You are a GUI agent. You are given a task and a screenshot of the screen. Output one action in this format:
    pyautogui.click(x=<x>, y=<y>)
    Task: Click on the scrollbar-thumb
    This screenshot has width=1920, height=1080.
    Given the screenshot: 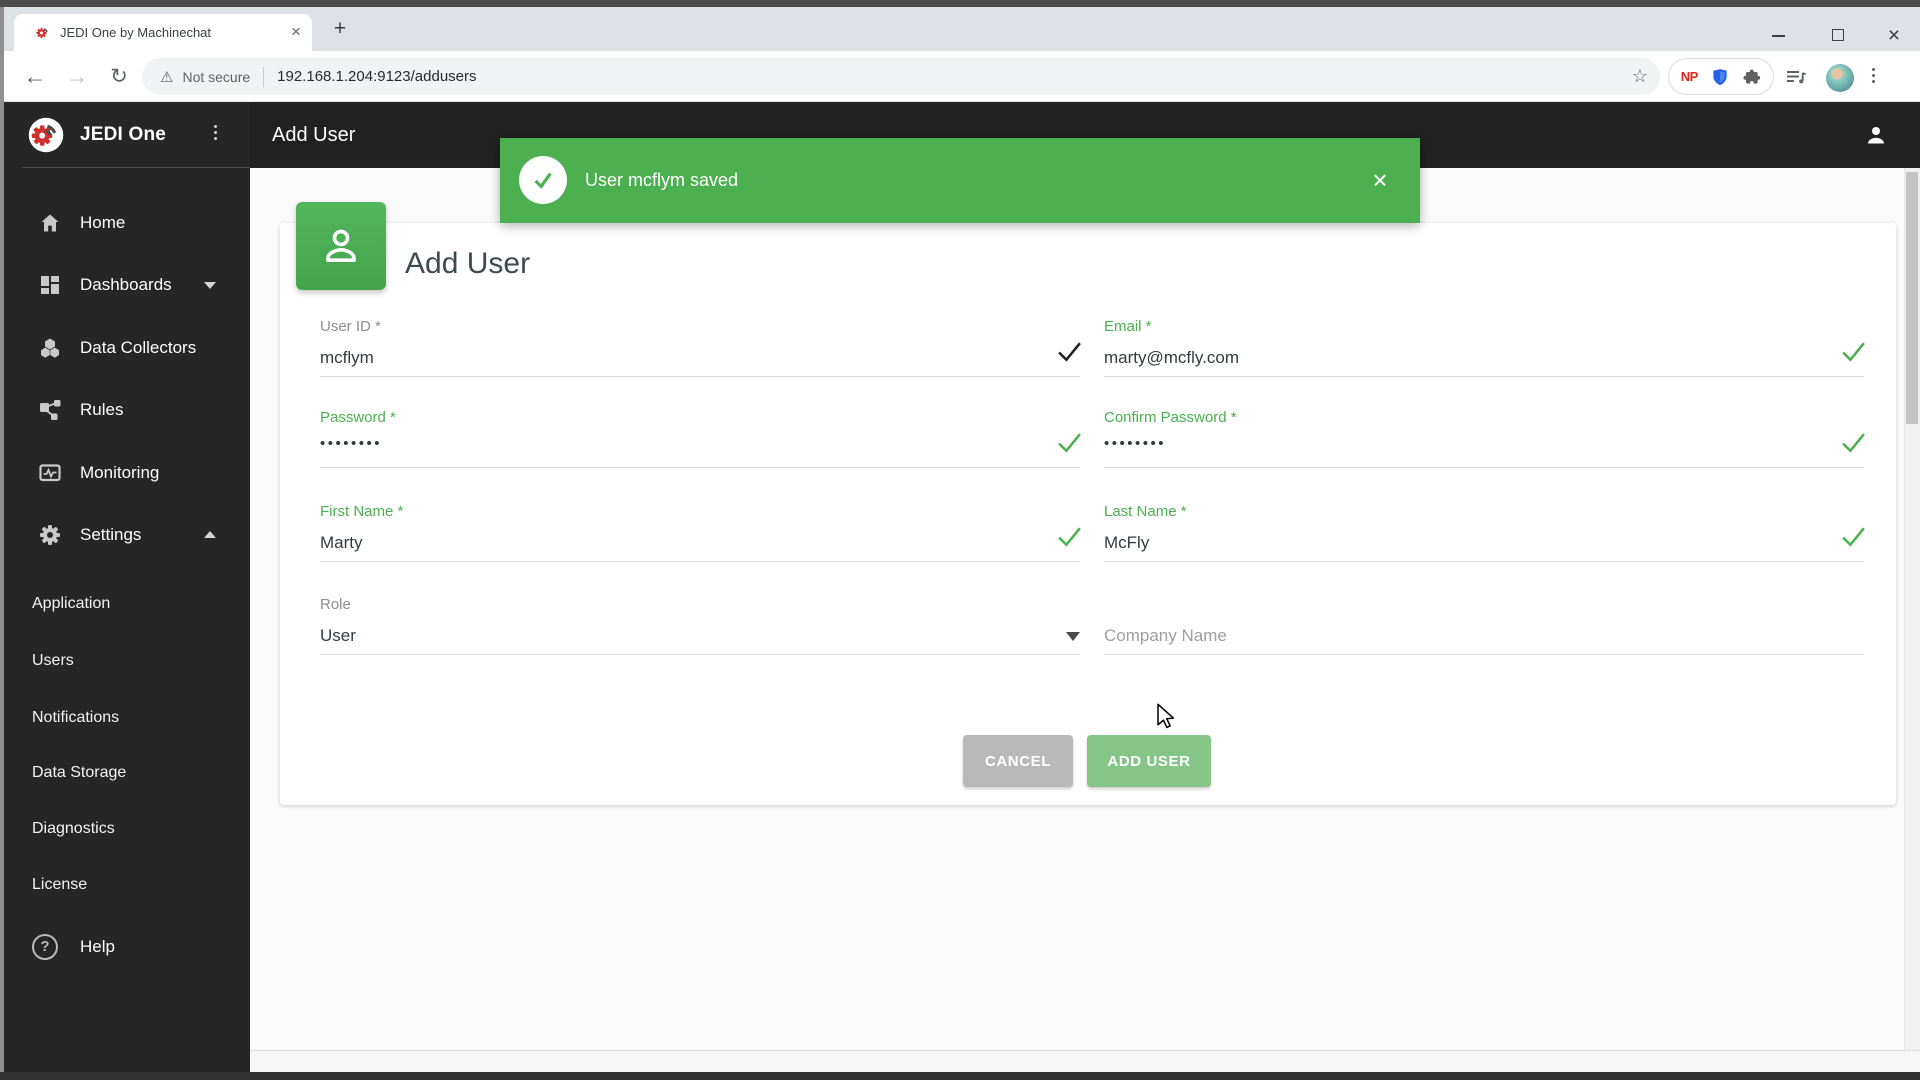 What is the action you would take?
    pyautogui.click(x=1912, y=298)
    